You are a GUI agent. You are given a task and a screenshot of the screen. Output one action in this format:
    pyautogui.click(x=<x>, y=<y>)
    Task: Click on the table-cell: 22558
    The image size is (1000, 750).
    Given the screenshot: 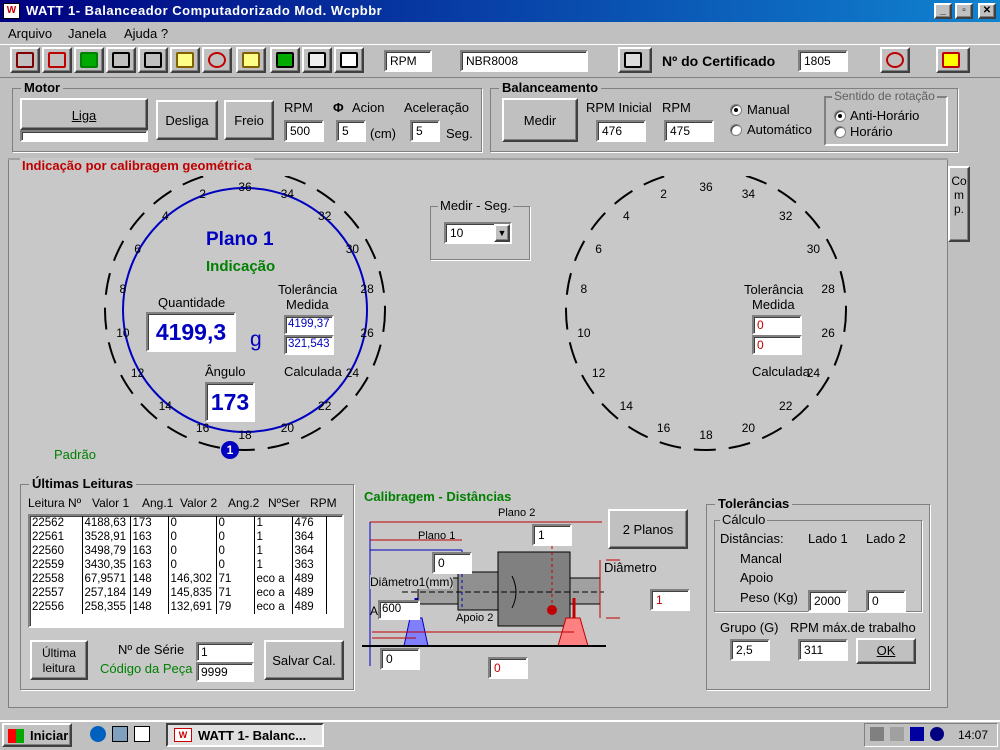 What is the action you would take?
    pyautogui.click(x=56, y=579)
    